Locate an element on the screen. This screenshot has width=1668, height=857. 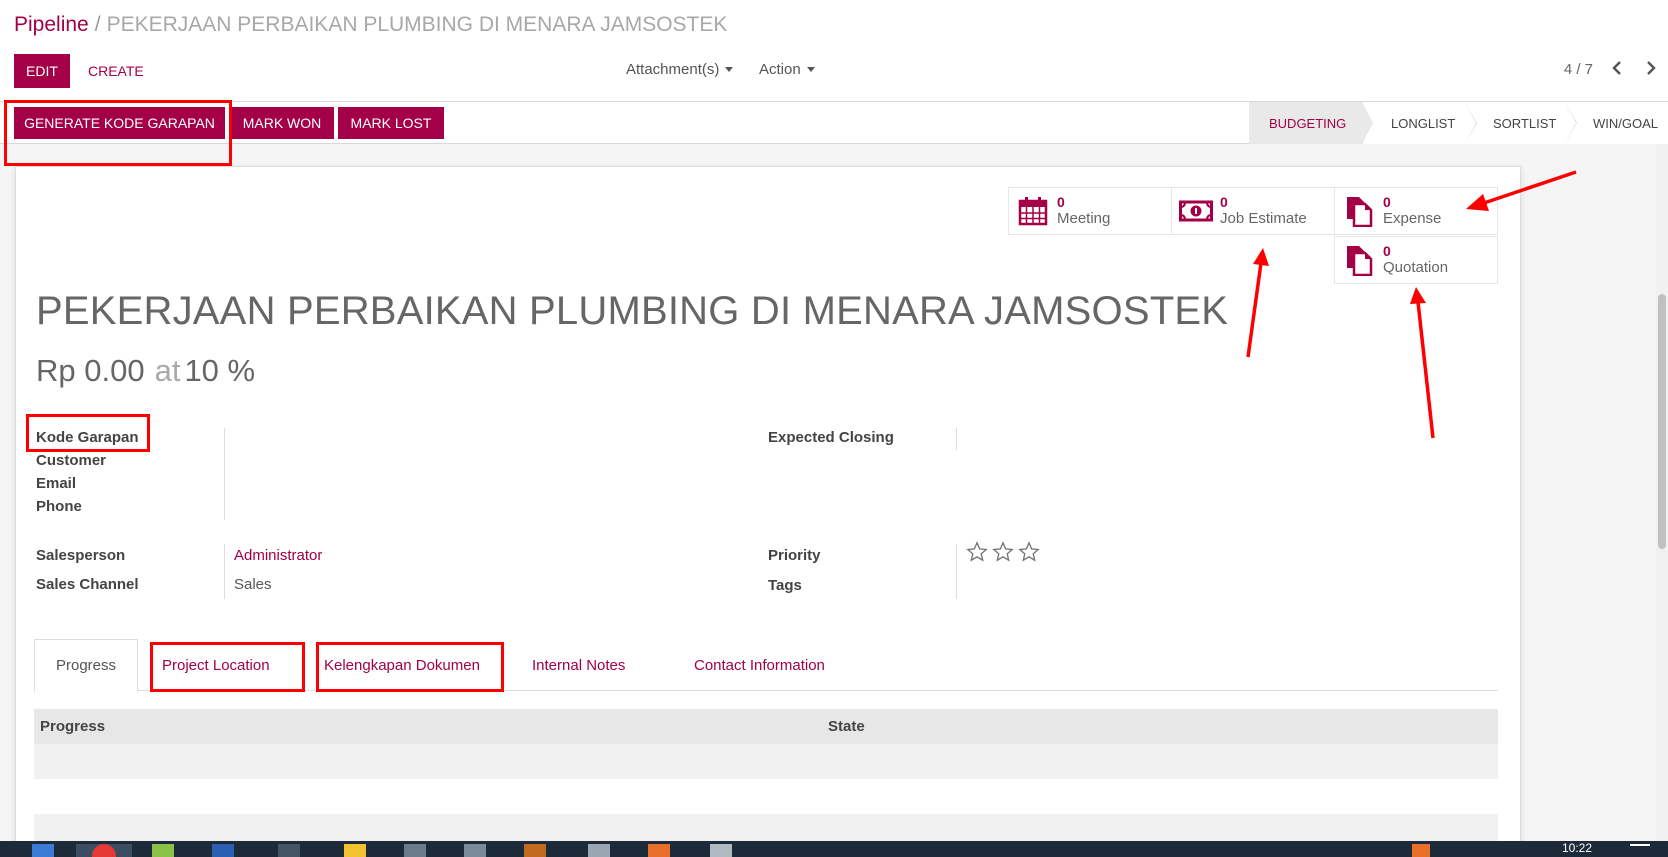
annotation-arrows is located at coordinates (1411, 304).